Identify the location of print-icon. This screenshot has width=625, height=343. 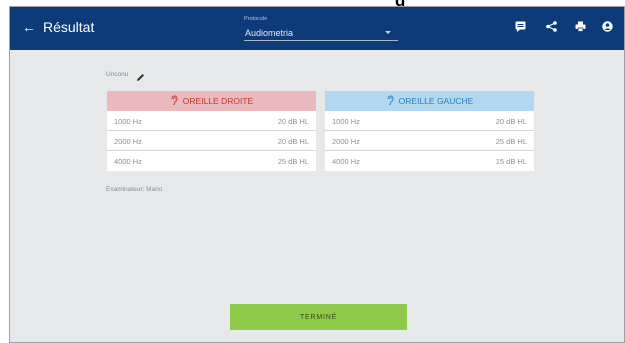
(582, 28).